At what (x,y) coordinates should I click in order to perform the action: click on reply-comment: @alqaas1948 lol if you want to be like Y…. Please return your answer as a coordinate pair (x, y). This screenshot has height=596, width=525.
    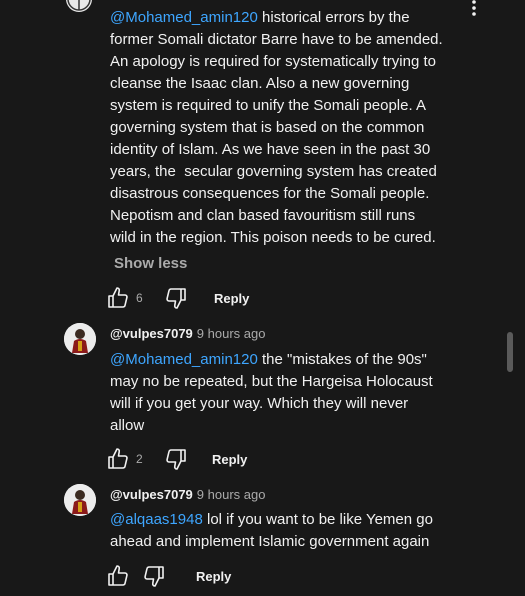
    Looking at the image, I should click on (285, 531).